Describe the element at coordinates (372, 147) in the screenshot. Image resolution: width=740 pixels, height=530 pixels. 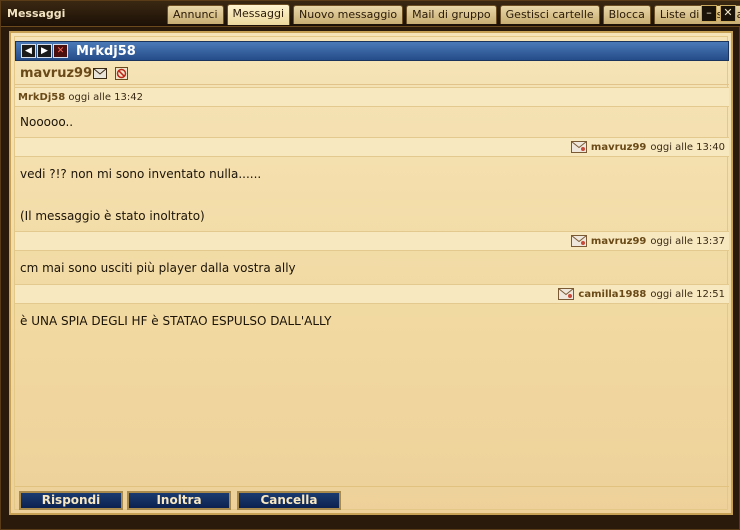
I see `message-meta: mavruz99 oggi alle 13:40` at that location.